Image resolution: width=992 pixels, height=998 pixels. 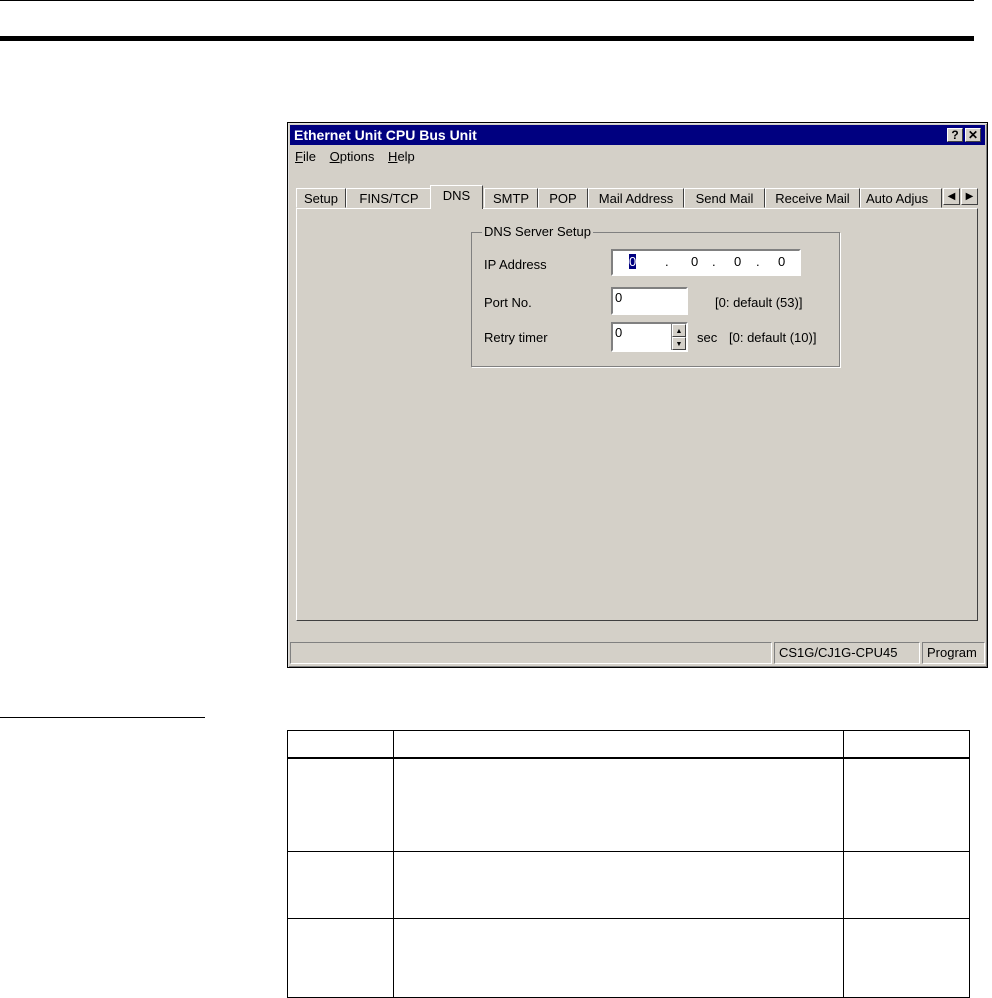 I want to click on retry-timer-value: 0, so click(x=619, y=332).